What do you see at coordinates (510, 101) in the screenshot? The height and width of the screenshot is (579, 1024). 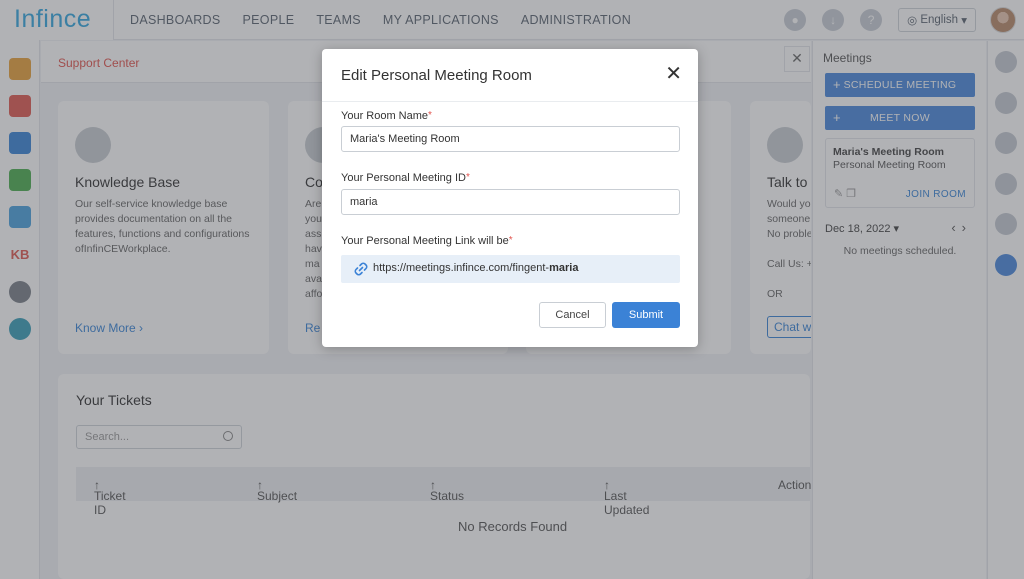 I see `dialog-divider` at bounding box center [510, 101].